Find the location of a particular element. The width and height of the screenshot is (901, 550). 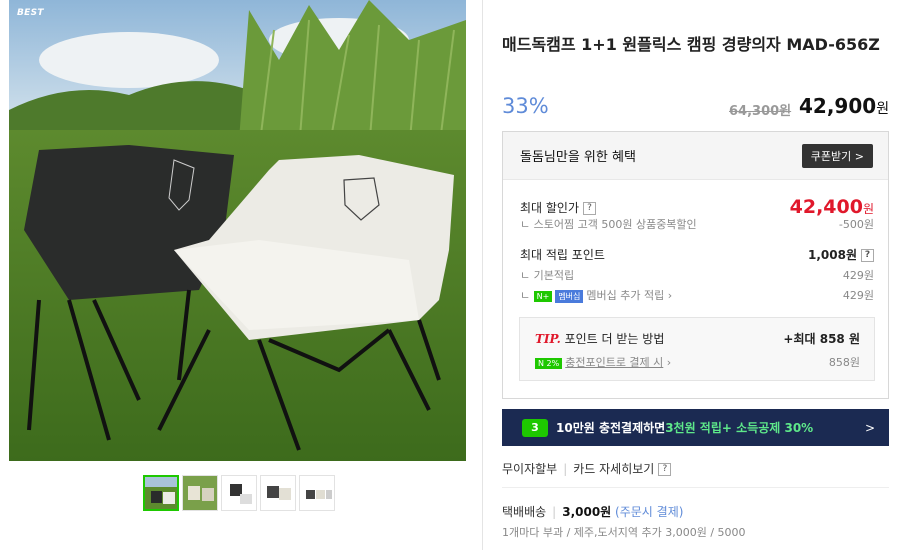

sale-price: 42,900원 is located at coordinates (844, 106).